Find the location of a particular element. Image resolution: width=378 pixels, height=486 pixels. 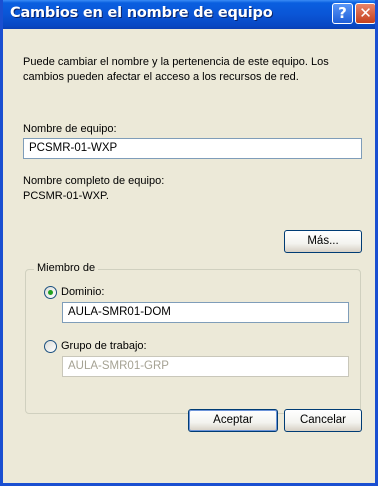

full-name-label: Nombre completo de equipo: is located at coordinates (94, 181).